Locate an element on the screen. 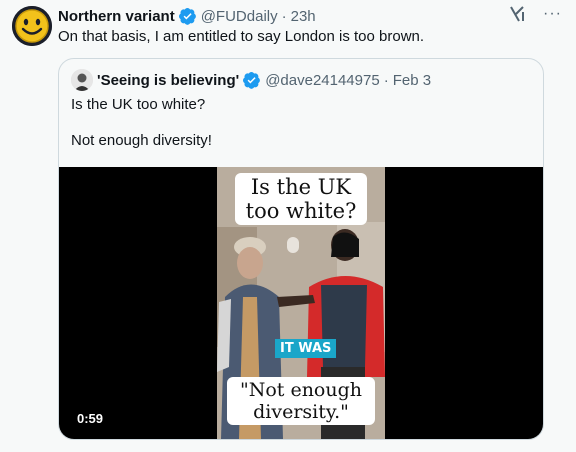 The image size is (576, 452). portrait-avatar-icon is located at coordinates (82, 80).